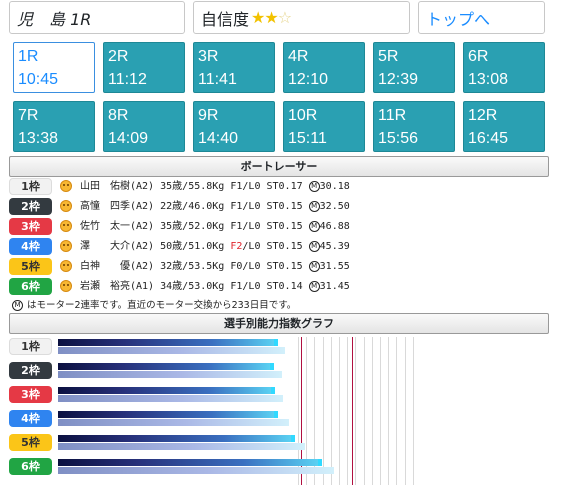  What do you see at coordinates (324, 126) in the screenshot?
I see `race-button-10: 10R 15:11` at bounding box center [324, 126].